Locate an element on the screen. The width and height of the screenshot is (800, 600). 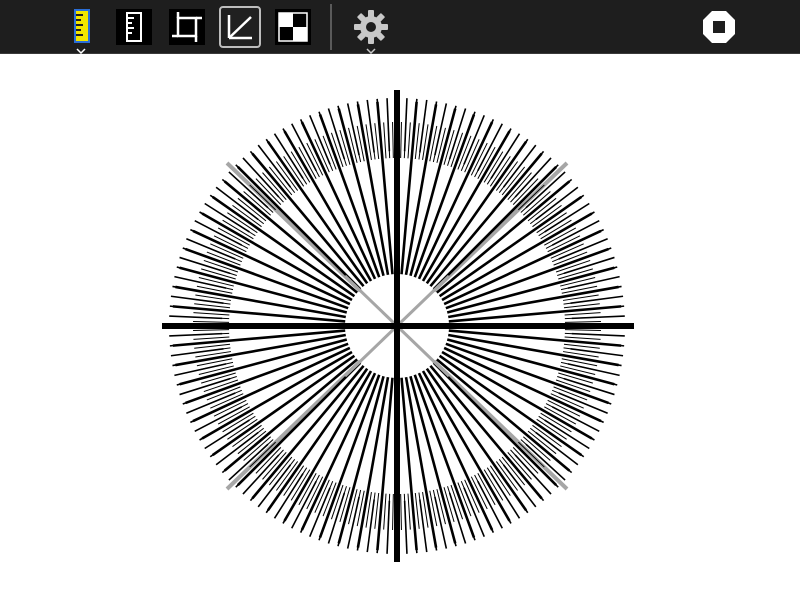
ruler-tool-button is located at coordinates (81, 30).